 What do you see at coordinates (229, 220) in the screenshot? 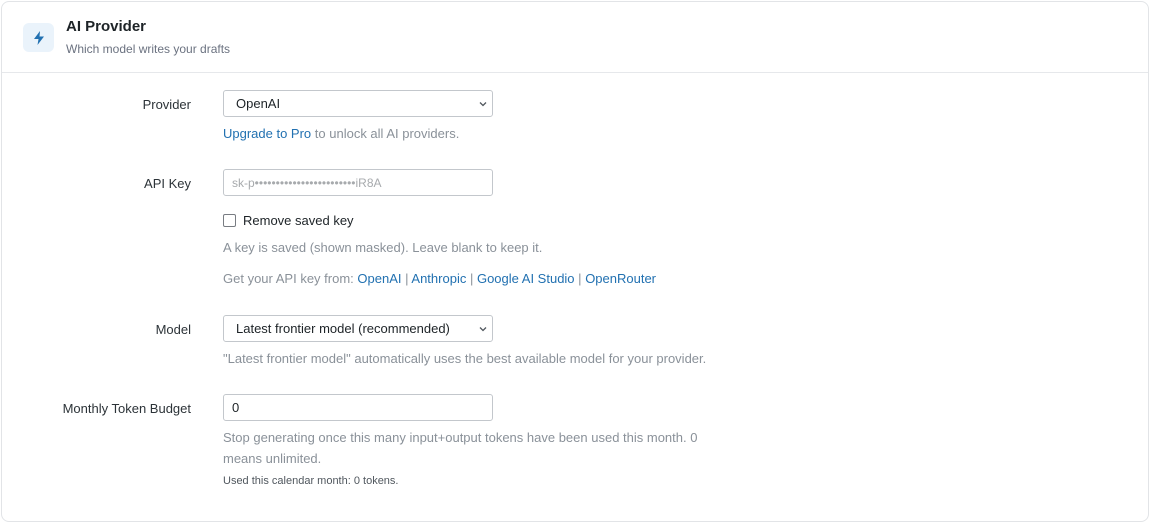
I see `remove-saved-key-checkbox` at bounding box center [229, 220].